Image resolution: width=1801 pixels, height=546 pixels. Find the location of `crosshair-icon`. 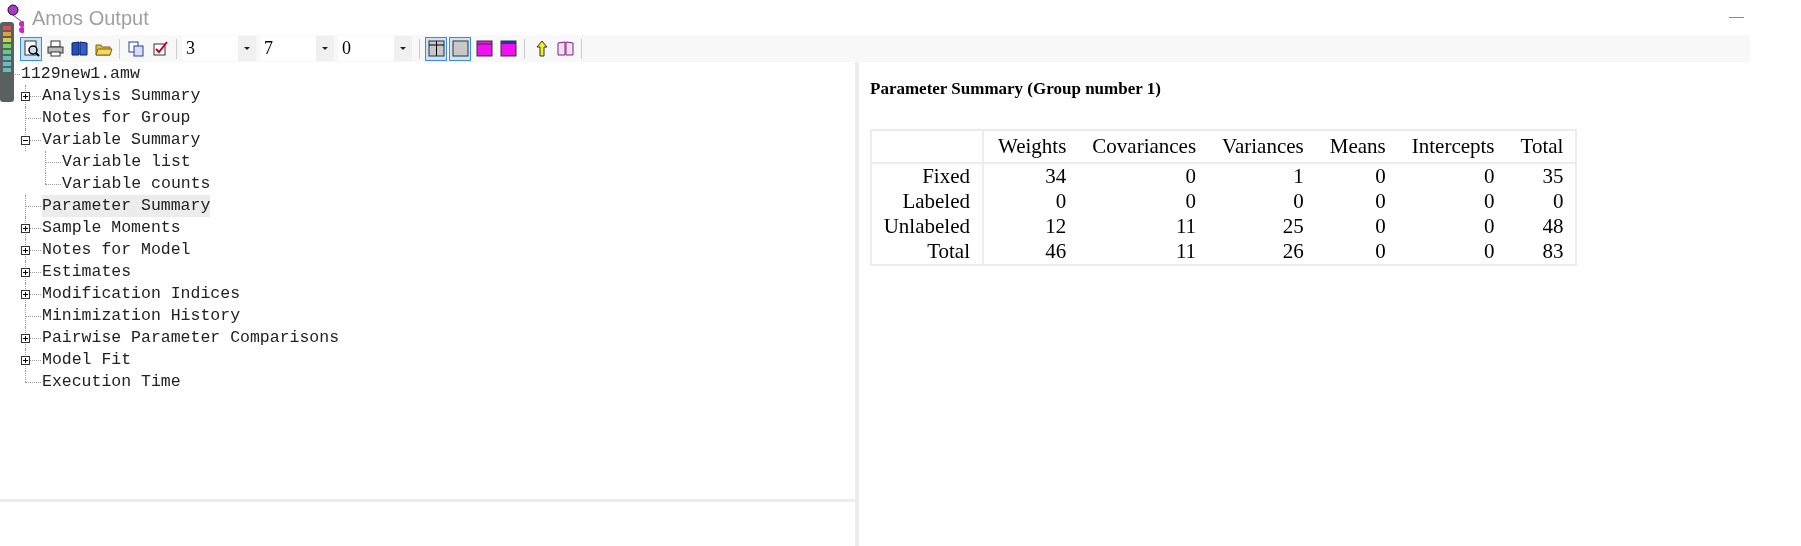

crosshair-icon is located at coordinates (436, 48).